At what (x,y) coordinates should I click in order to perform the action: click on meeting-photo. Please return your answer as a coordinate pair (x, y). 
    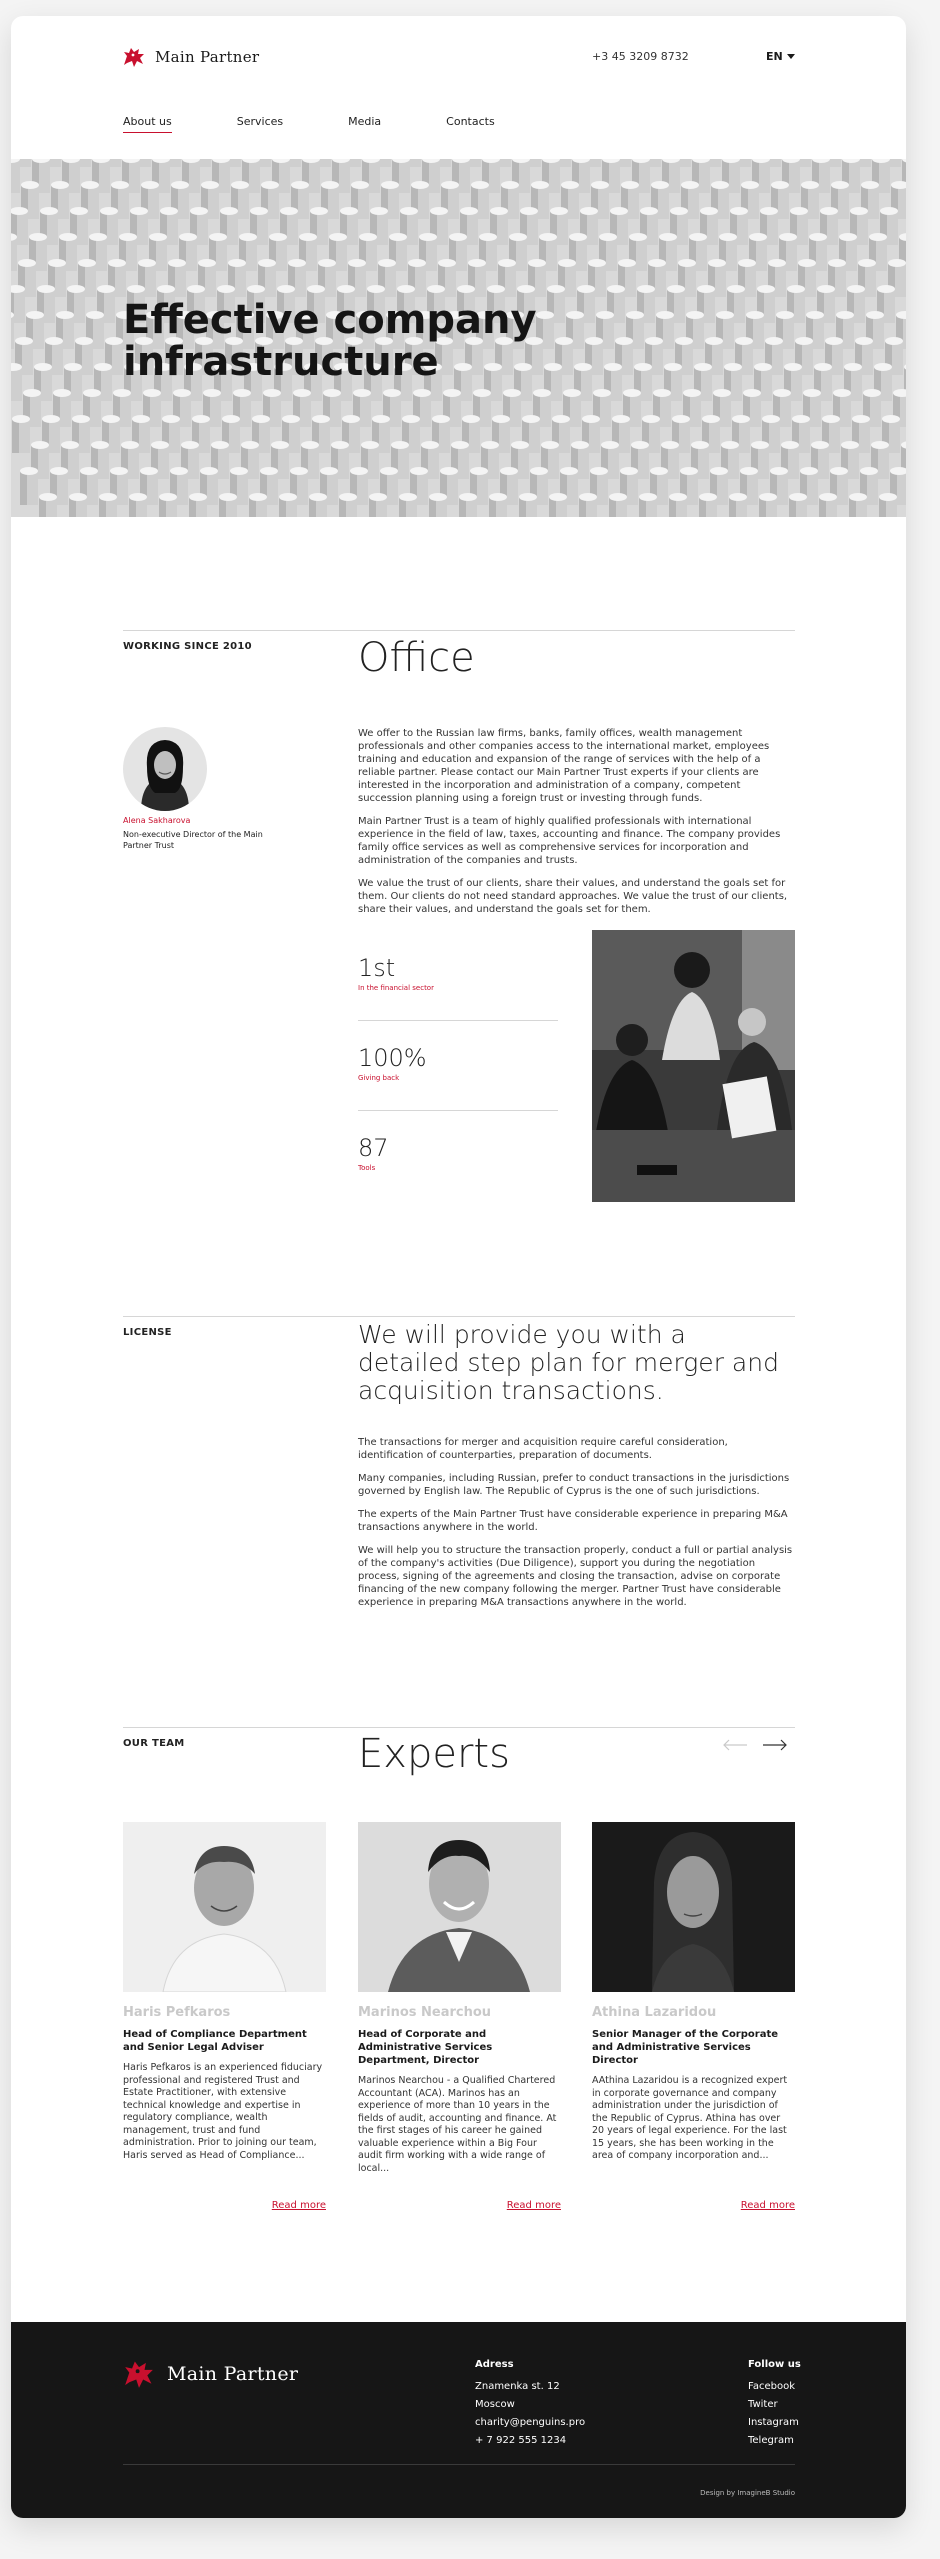
    Looking at the image, I should click on (693, 1066).